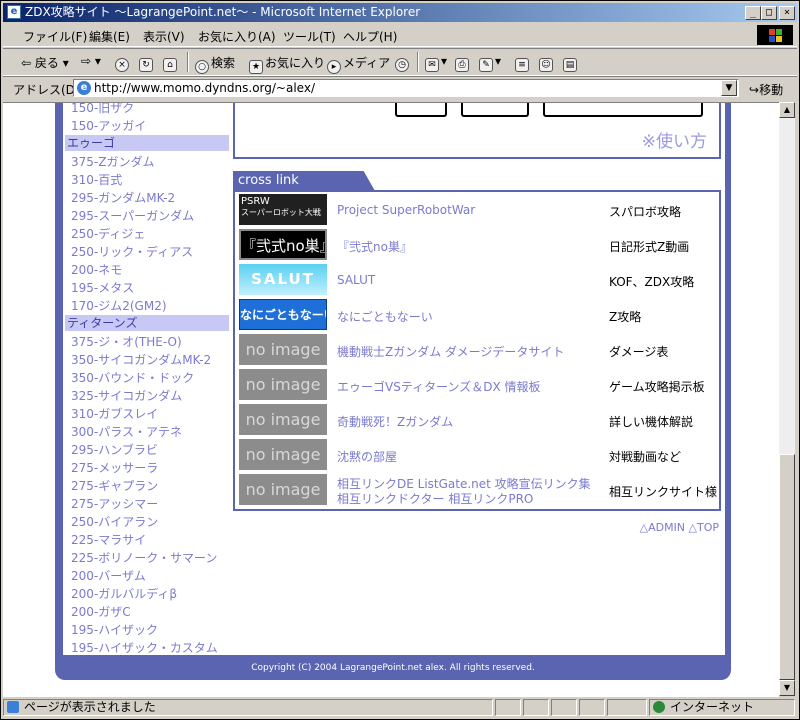 The height and width of the screenshot is (720, 800). What do you see at coordinates (787, 13) in the screenshot?
I see `close-button: ×` at bounding box center [787, 13].